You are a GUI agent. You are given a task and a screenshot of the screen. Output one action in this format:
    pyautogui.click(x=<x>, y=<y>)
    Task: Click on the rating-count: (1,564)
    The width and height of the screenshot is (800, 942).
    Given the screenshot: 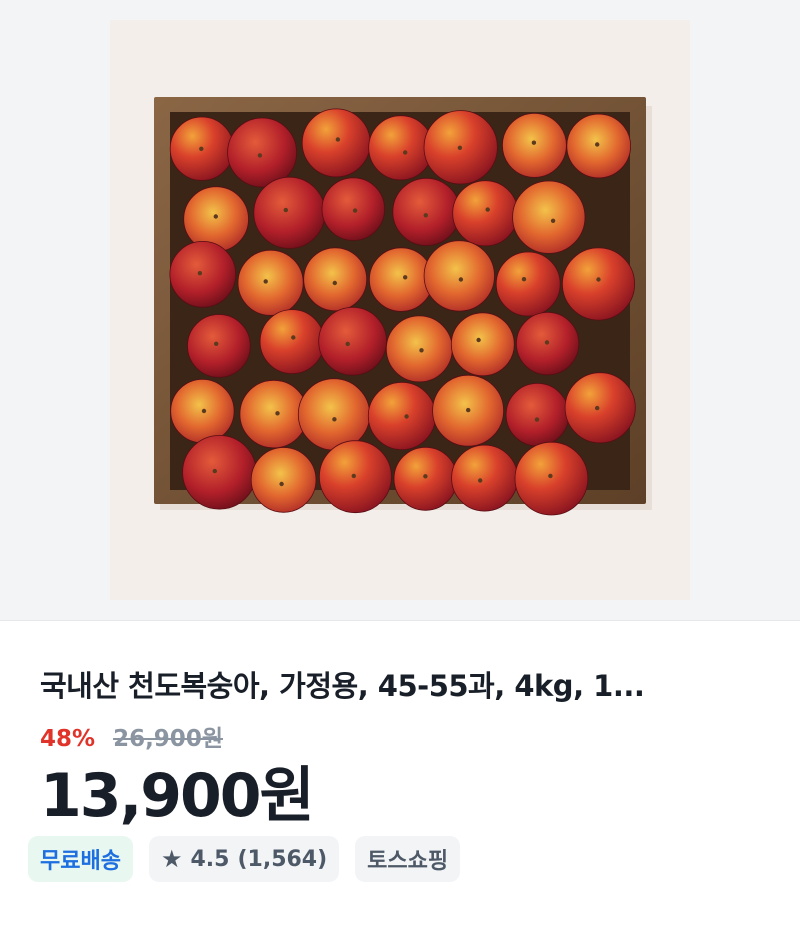 What is the action you would take?
    pyautogui.click(x=282, y=859)
    